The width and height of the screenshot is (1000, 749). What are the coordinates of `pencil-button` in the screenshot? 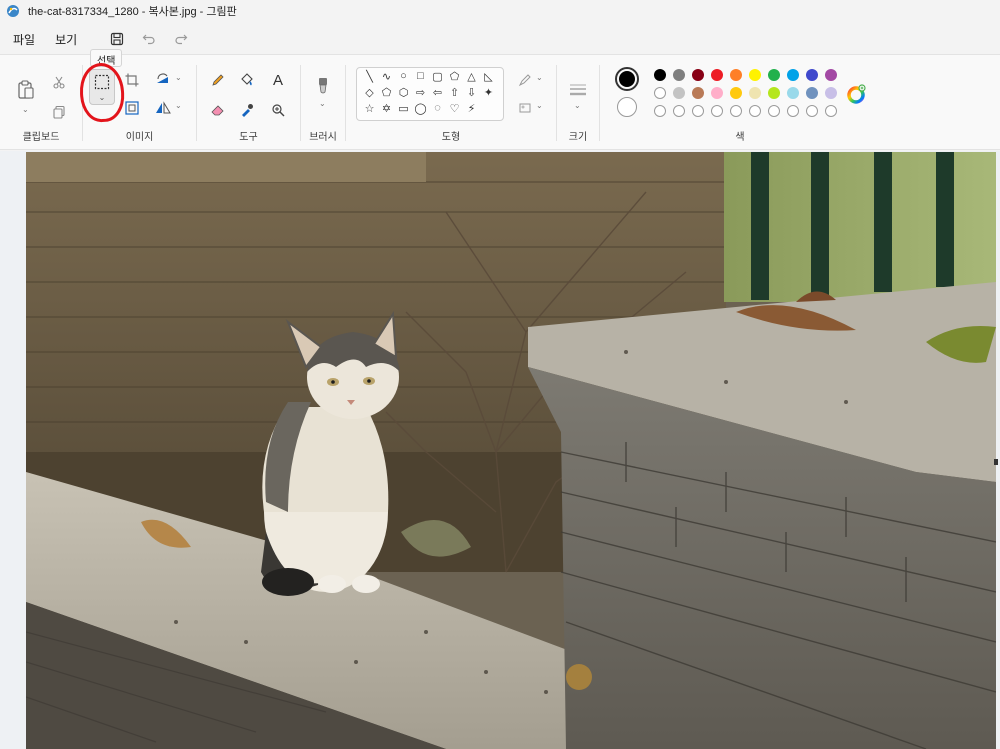 It's located at (218, 80).